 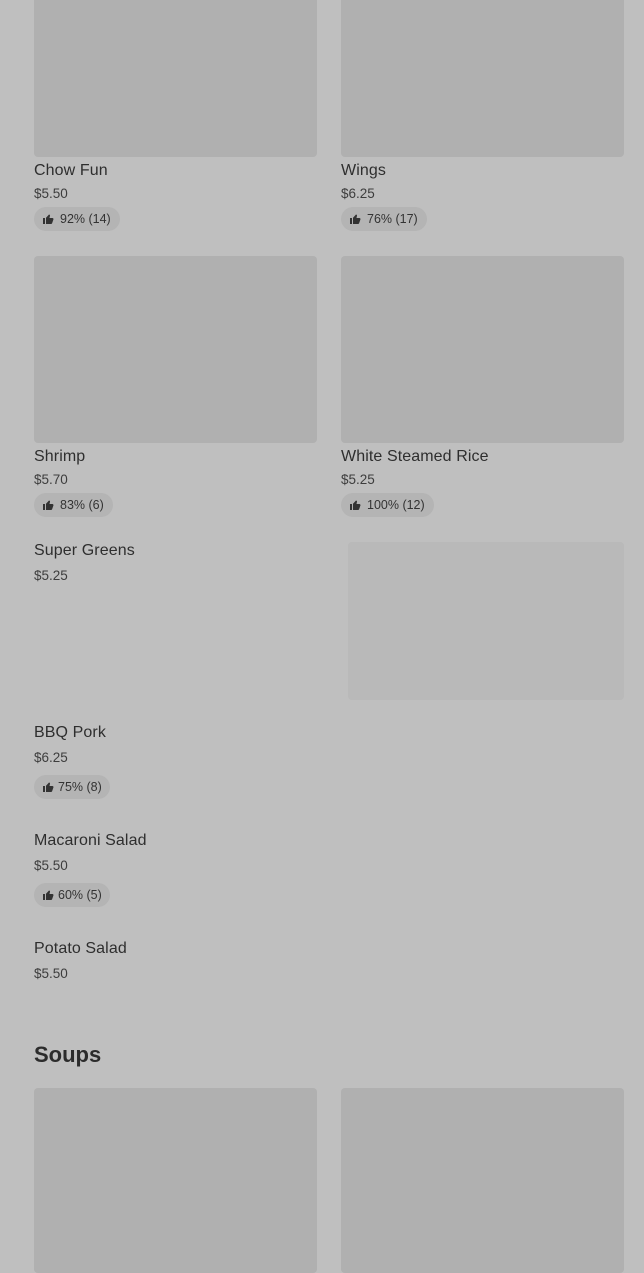 What do you see at coordinates (396, 505) in the screenshot?
I see `rating-text: 100% (12)` at bounding box center [396, 505].